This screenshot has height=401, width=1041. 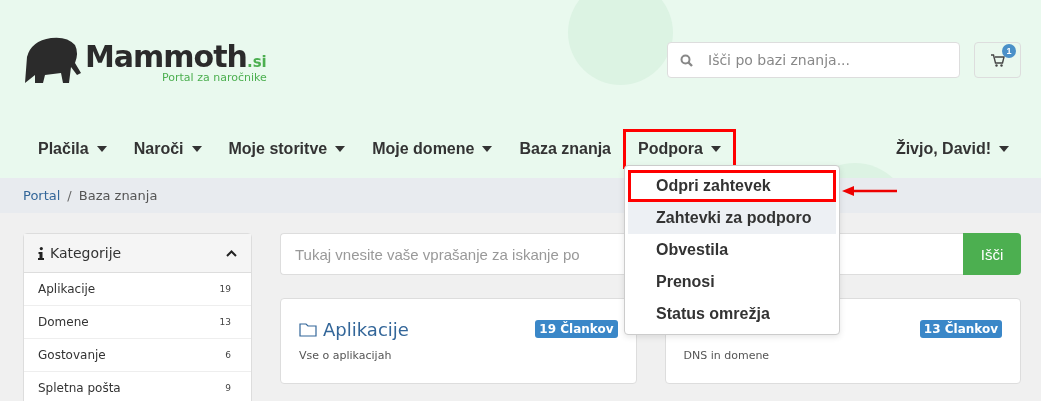 What do you see at coordinates (1004, 149) in the screenshot?
I see `caret-icon` at bounding box center [1004, 149].